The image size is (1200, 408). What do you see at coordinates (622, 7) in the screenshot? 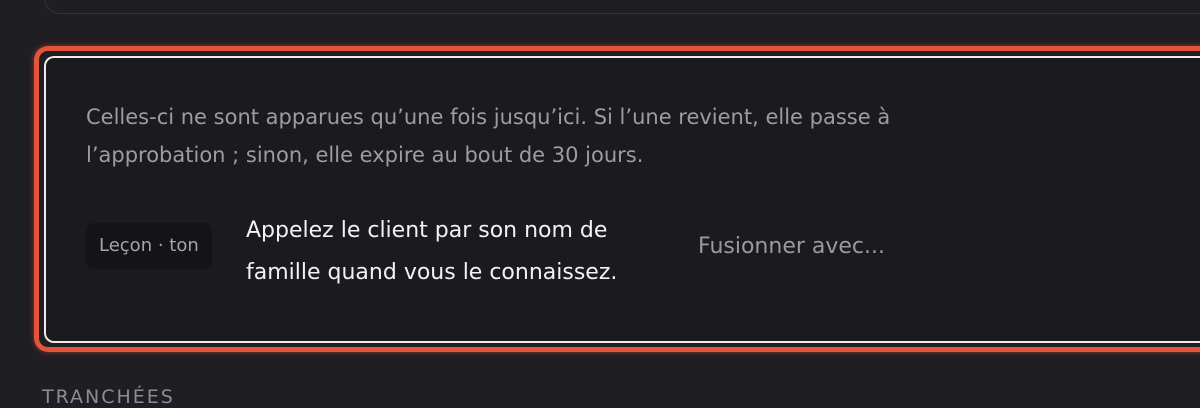
I see `previous-section-card` at bounding box center [622, 7].